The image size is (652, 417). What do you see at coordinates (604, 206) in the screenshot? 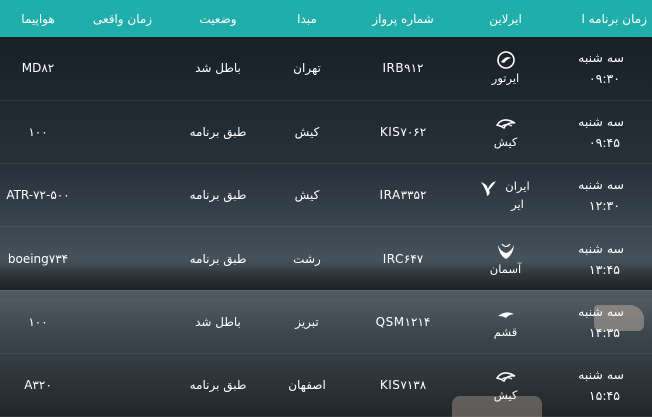
I see `scheduled-time: ۱۲:۳۰` at bounding box center [604, 206].